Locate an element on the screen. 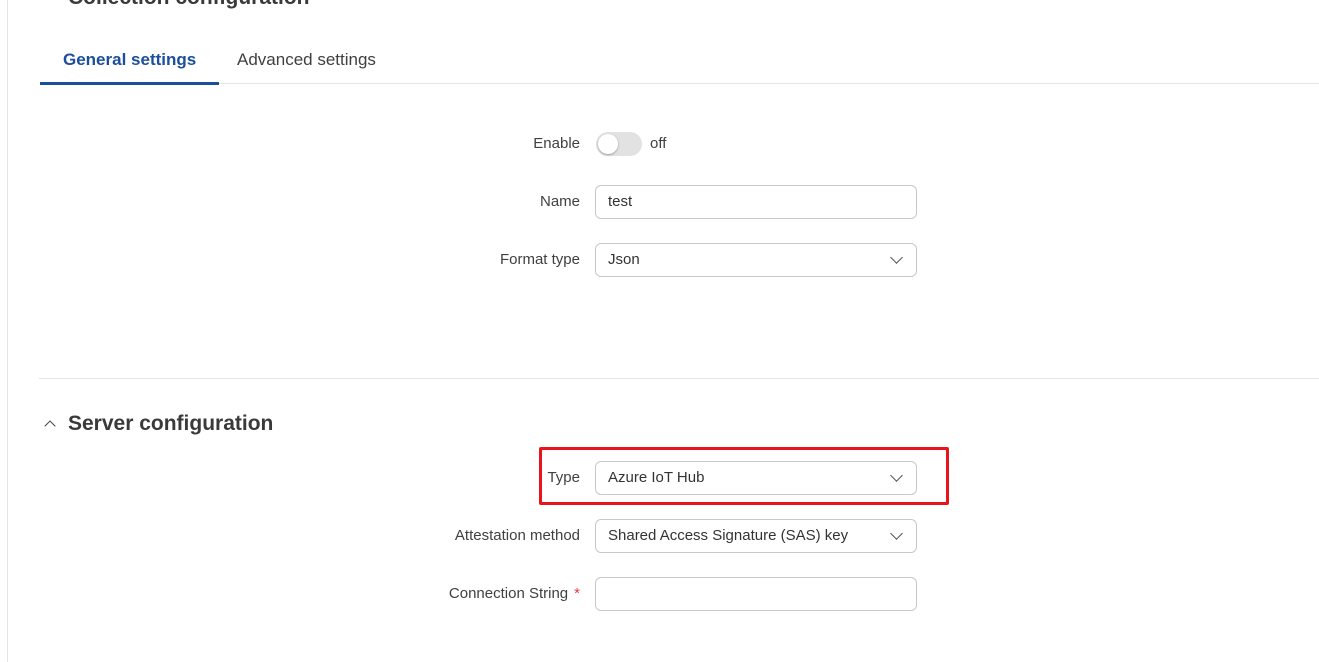 The height and width of the screenshot is (662, 1319). connection-string-row: Connection String * is located at coordinates (659, 594).